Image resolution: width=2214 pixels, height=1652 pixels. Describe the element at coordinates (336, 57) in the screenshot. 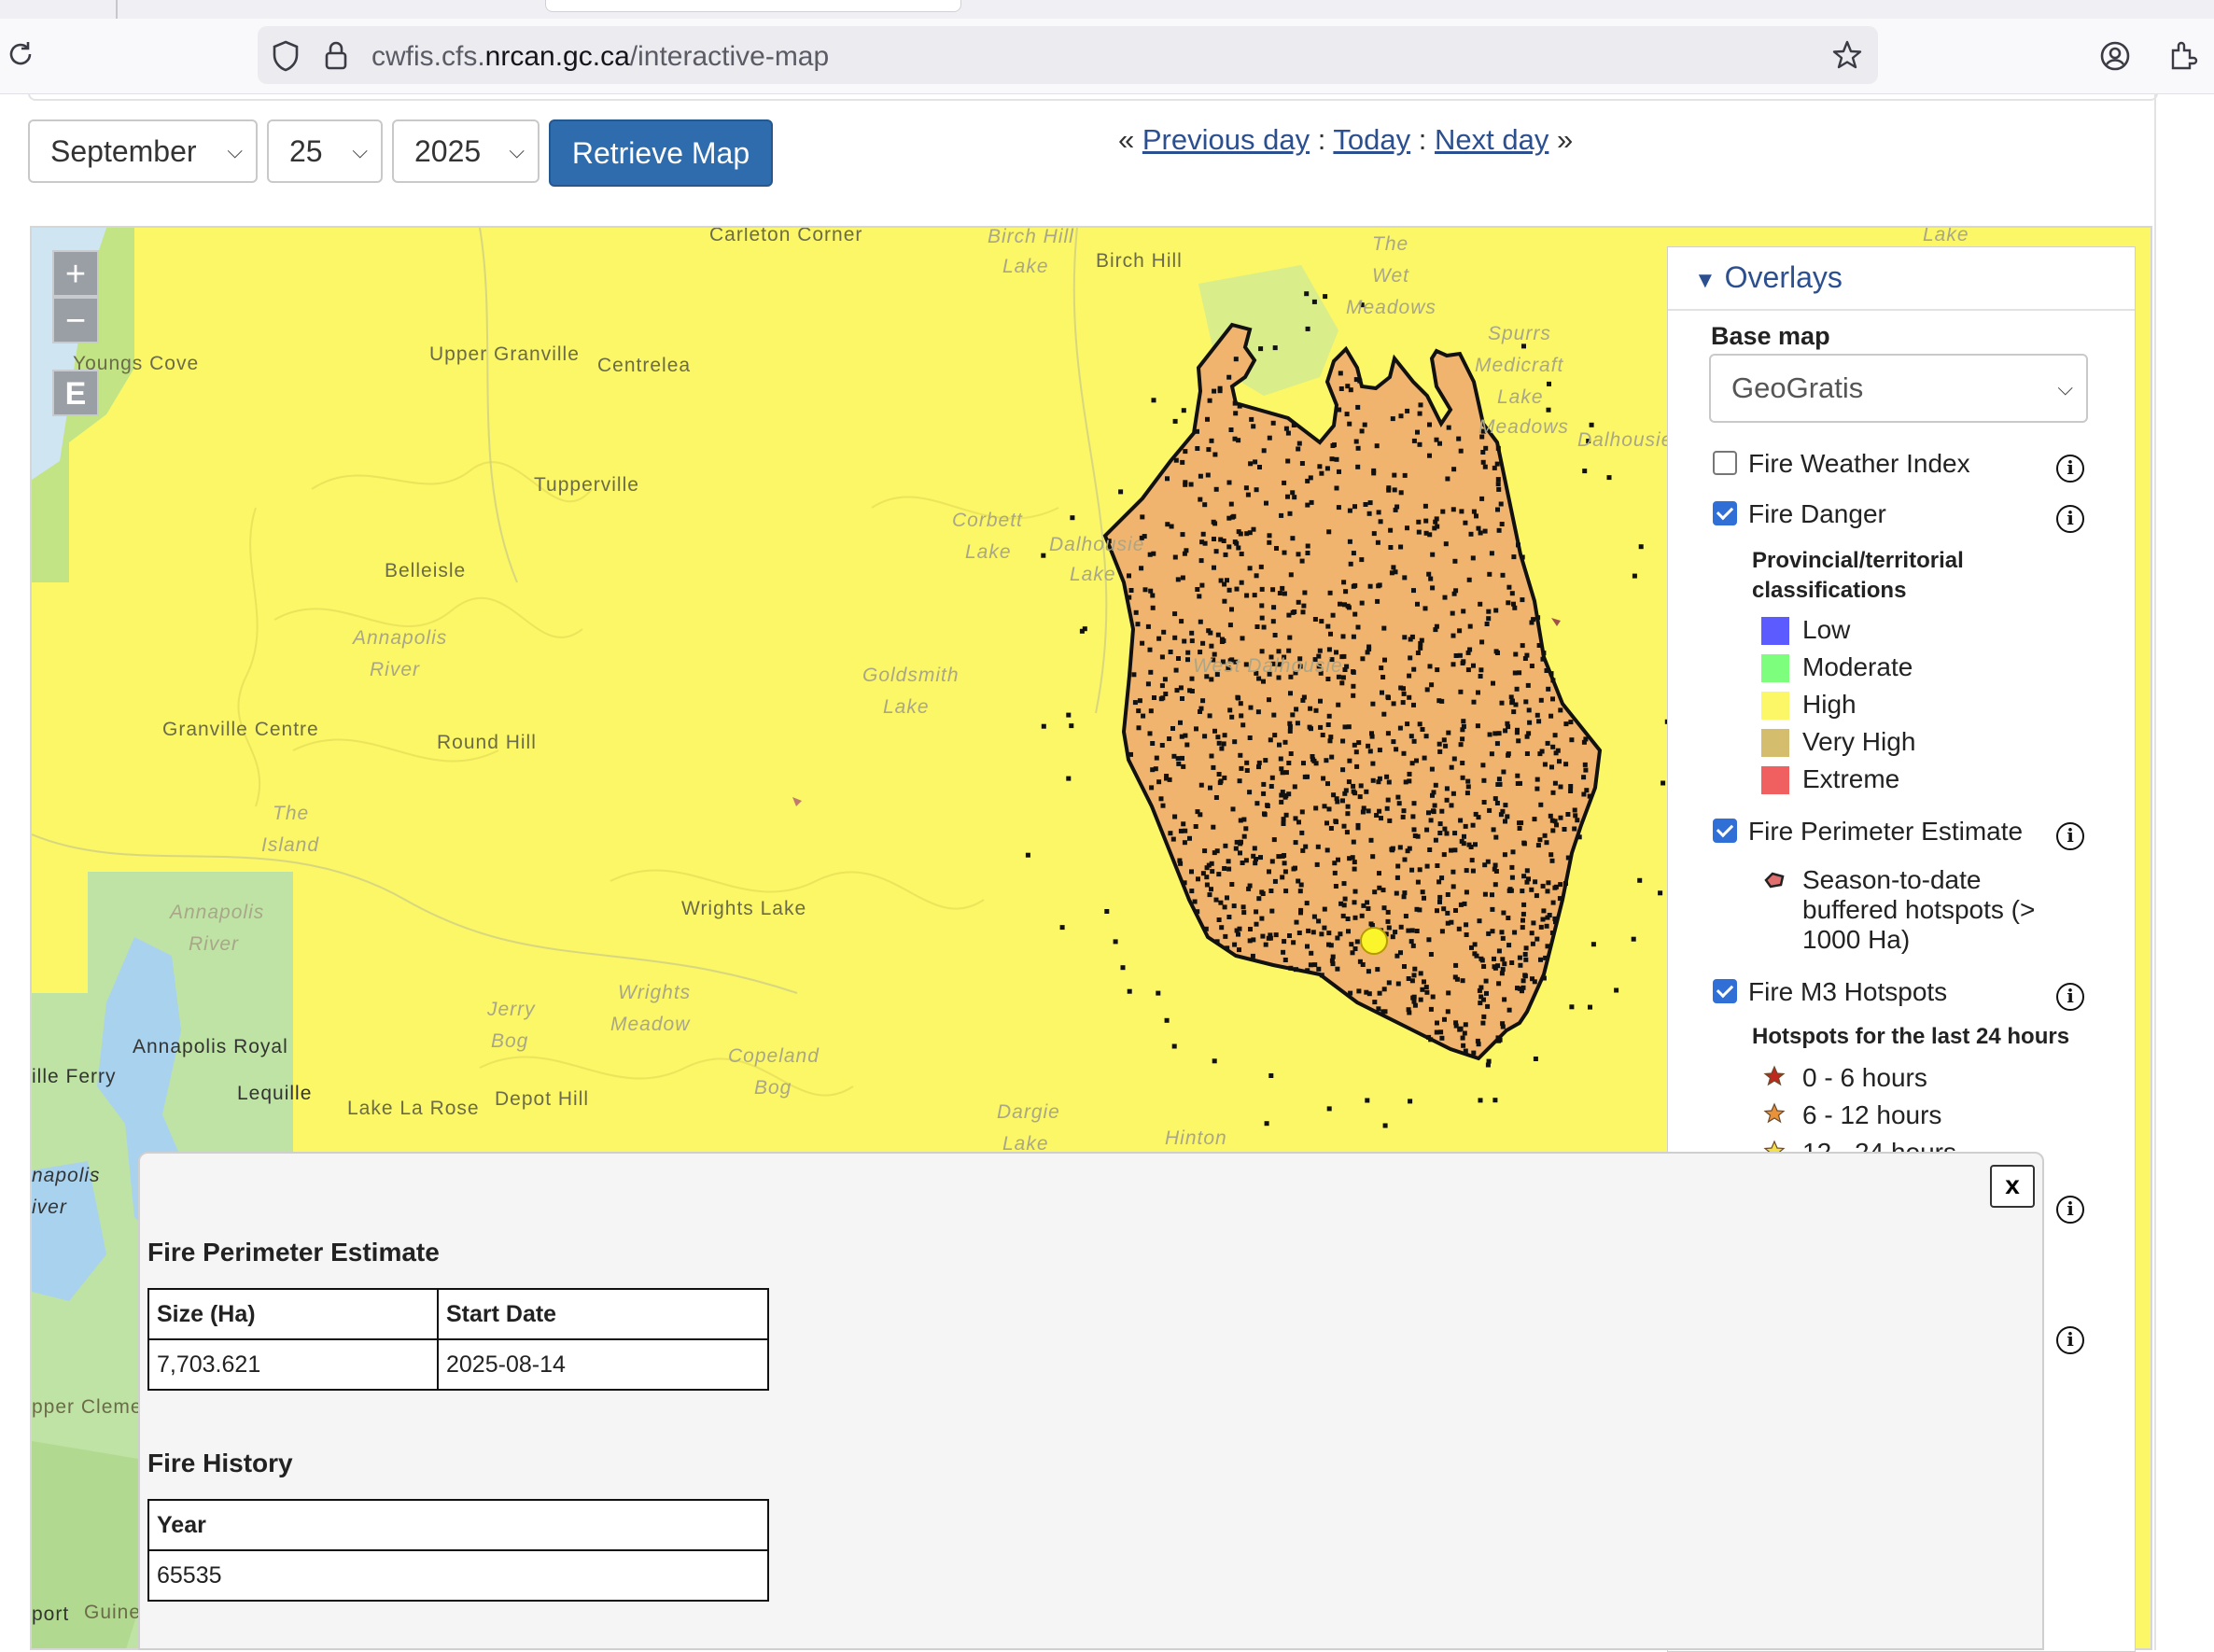

I see `lock-icon` at that location.